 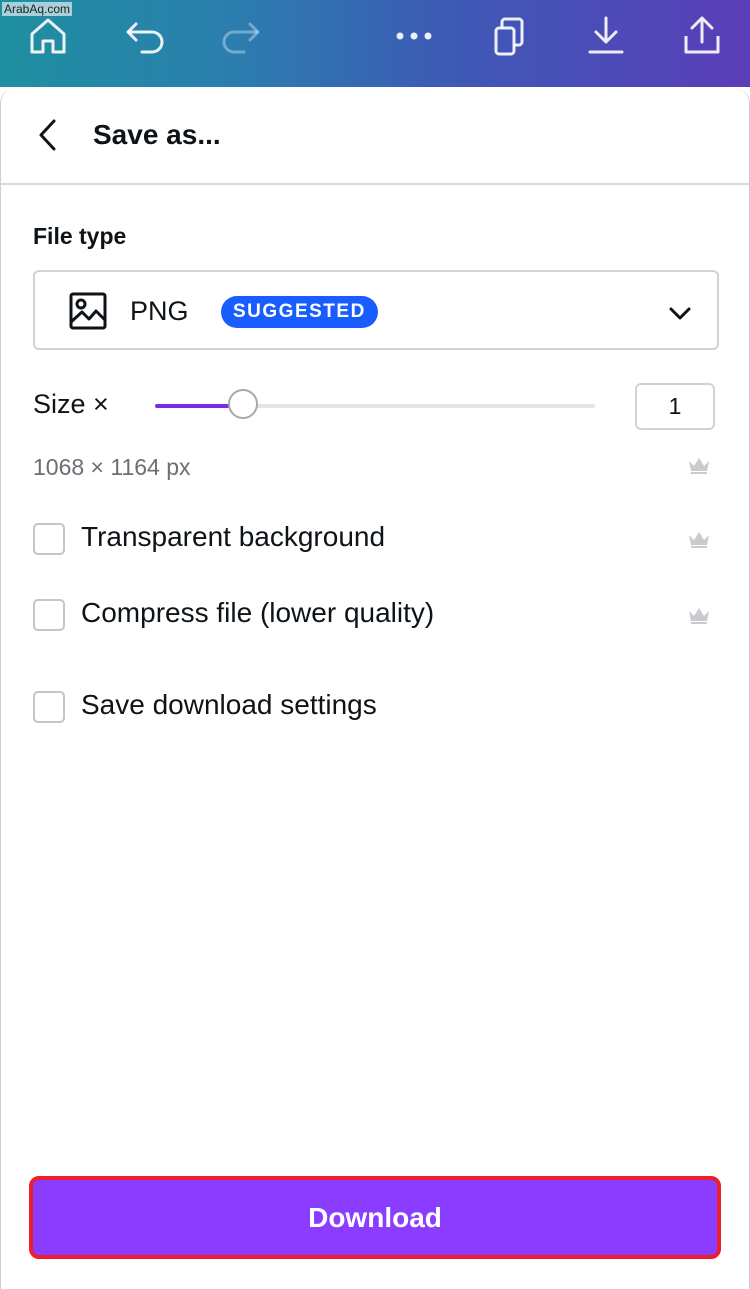 What do you see at coordinates (49, 615) in the screenshot?
I see `compress-file-checkbox` at bounding box center [49, 615].